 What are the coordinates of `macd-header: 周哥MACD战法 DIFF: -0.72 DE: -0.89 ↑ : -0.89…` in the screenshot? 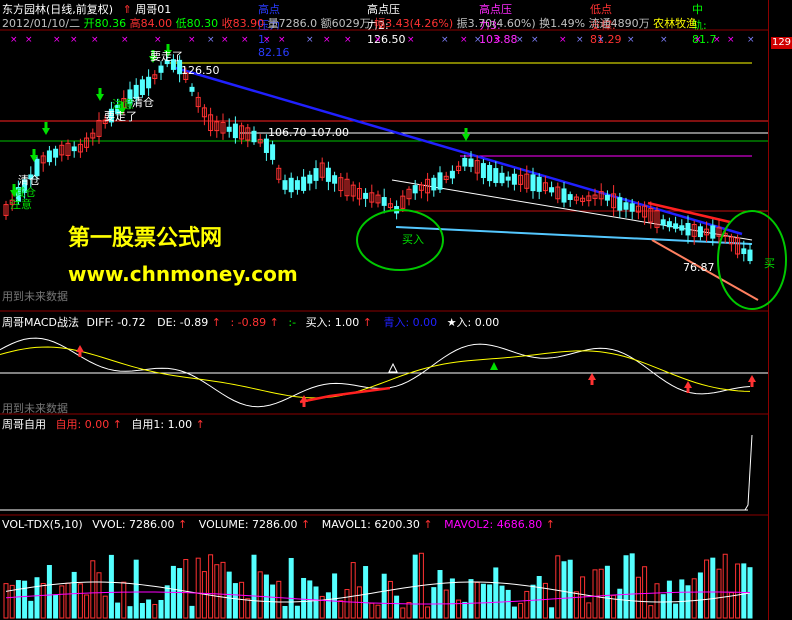 It's located at (250, 322).